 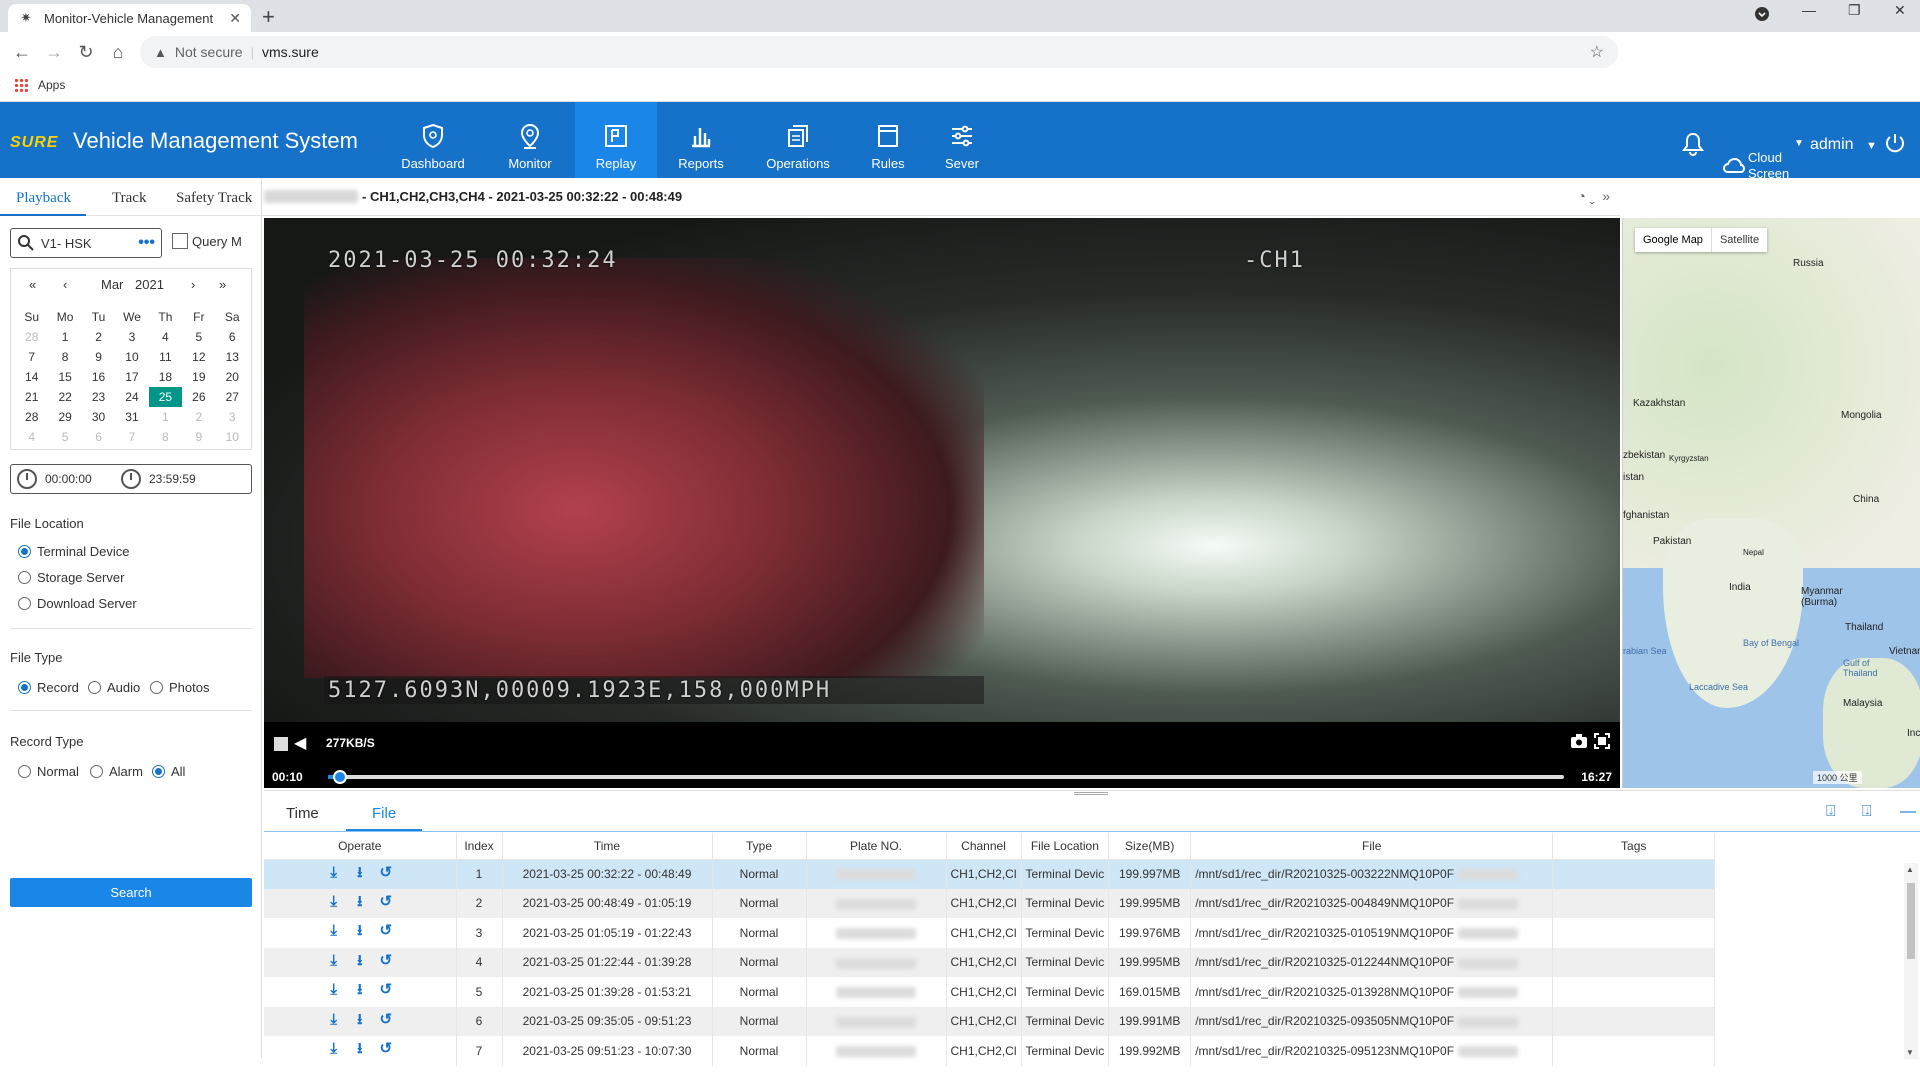 What do you see at coordinates (1908, 812) in the screenshot?
I see `collapse-icon: —` at bounding box center [1908, 812].